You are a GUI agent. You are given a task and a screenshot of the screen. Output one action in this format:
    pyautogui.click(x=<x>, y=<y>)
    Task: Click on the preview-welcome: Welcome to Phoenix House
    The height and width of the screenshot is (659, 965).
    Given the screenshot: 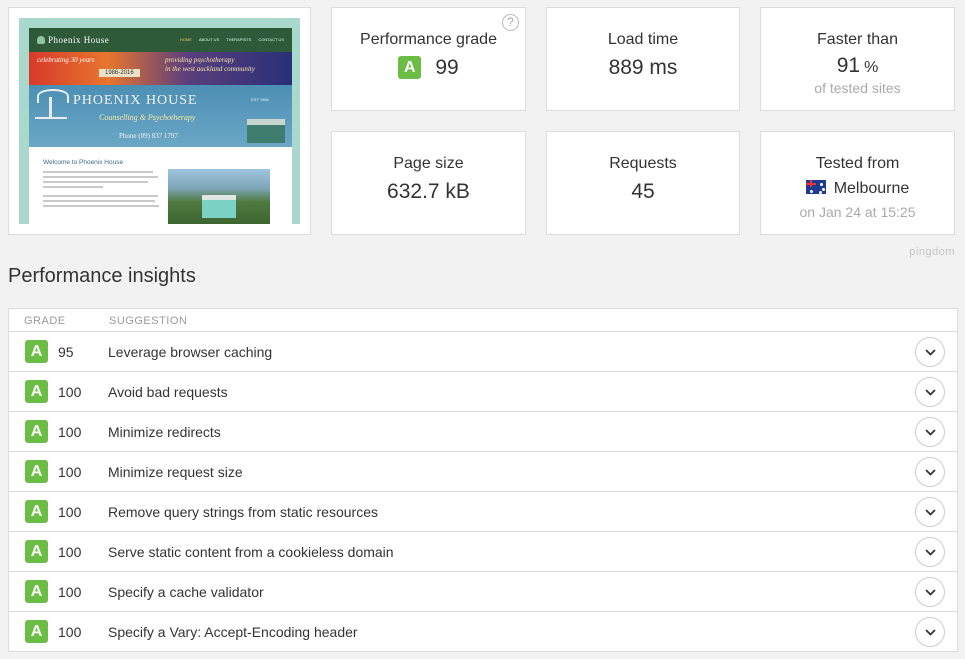 What is the action you would take?
    pyautogui.click(x=83, y=162)
    